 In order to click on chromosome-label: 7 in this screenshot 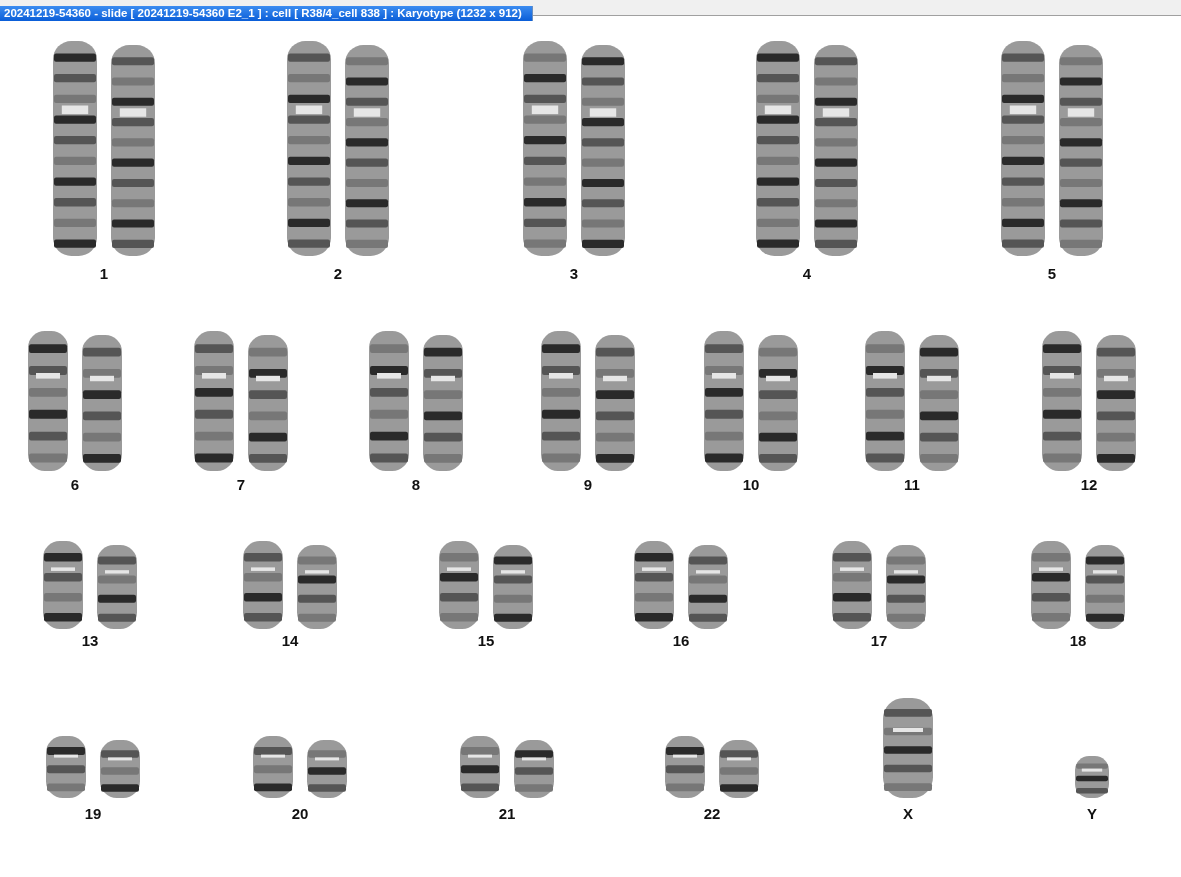, I will do `click(241, 485)`.